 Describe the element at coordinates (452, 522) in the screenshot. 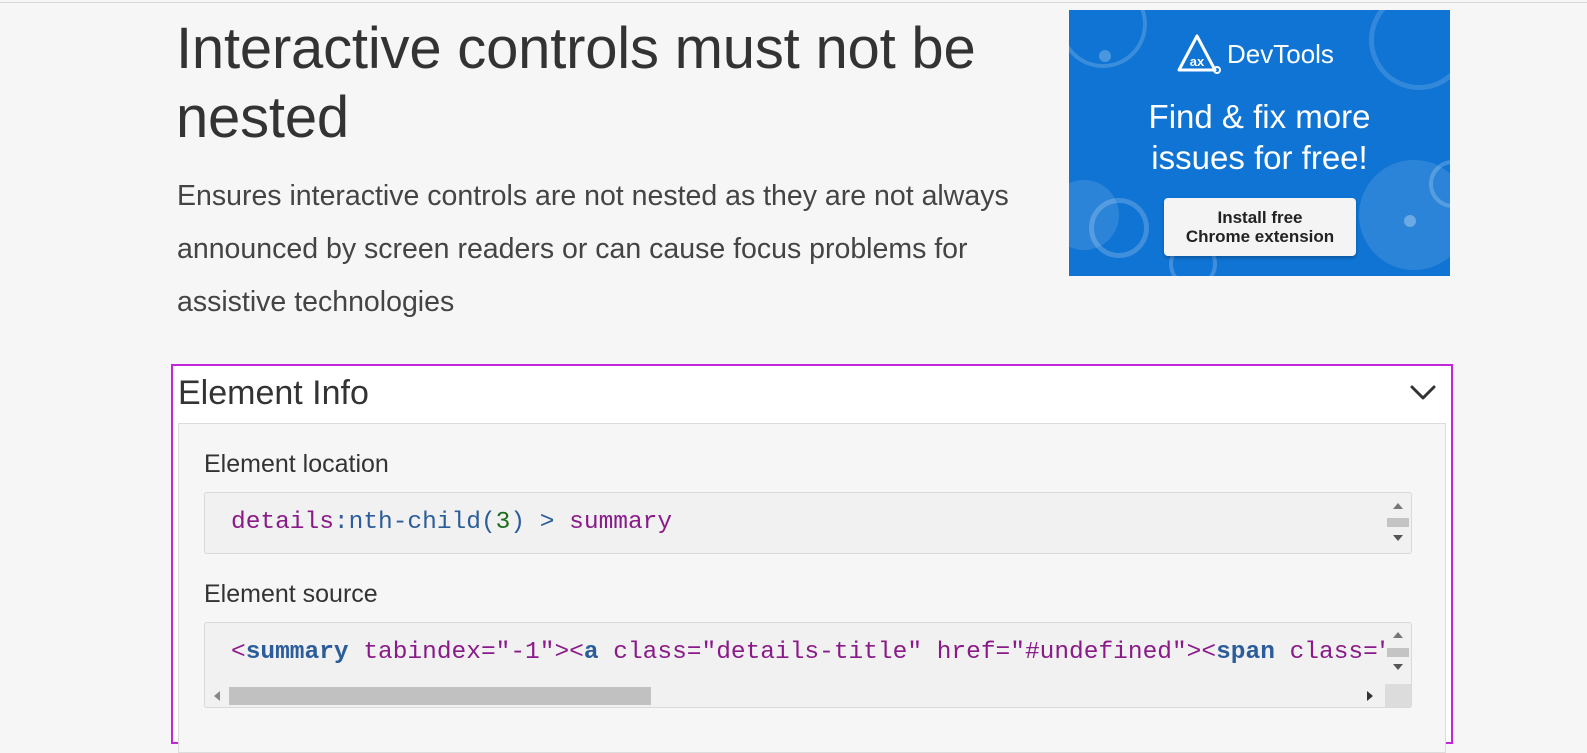

I see `location-code-text: details:nth-child(3) > summary` at that location.